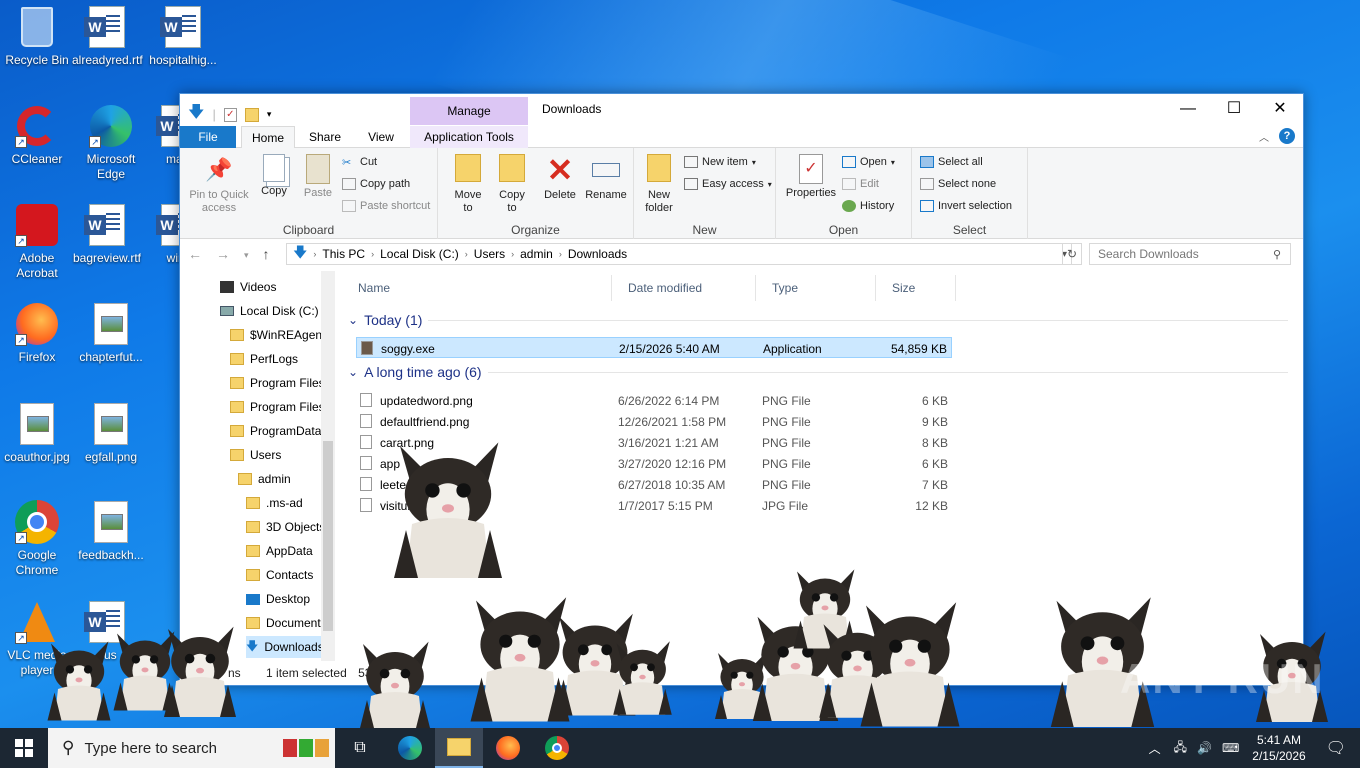 The image size is (1360, 768). I want to click on nav-item: Desktop, so click(278, 599).